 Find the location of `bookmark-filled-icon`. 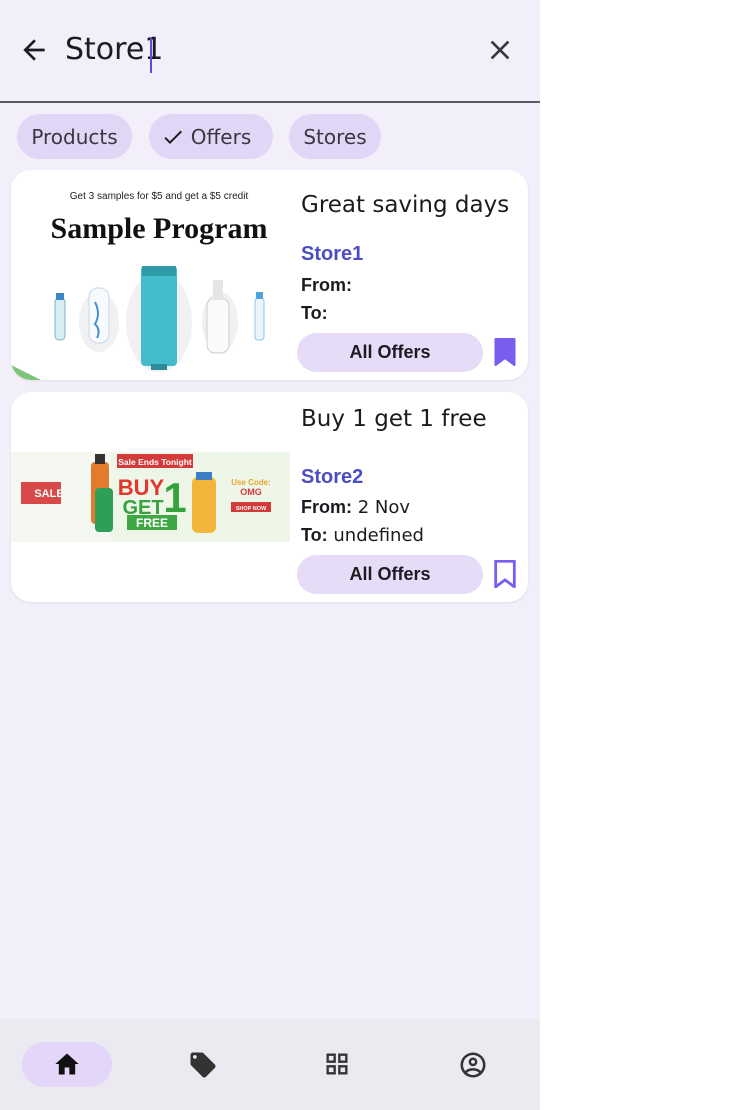

bookmark-filled-icon is located at coordinates (505, 352).